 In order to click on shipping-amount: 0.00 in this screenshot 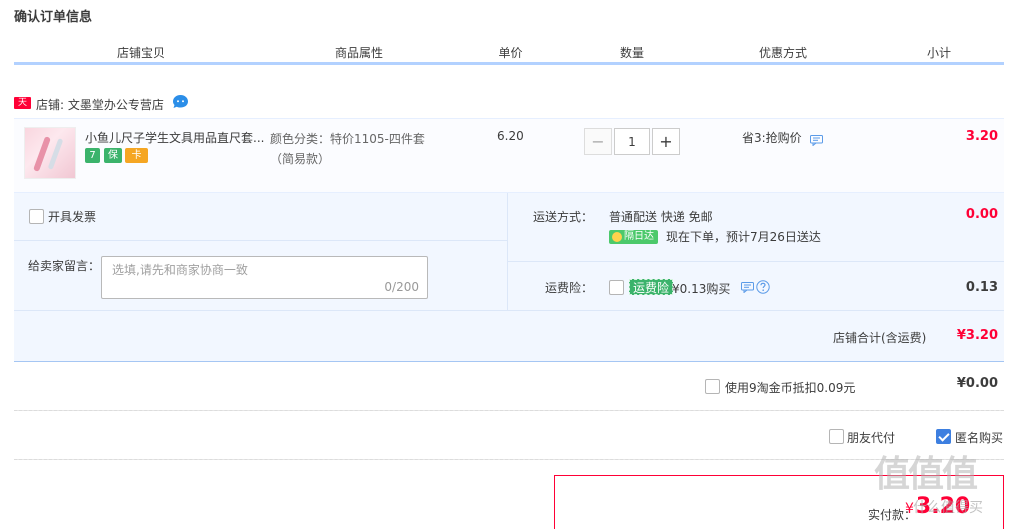, I will do `click(981, 214)`.